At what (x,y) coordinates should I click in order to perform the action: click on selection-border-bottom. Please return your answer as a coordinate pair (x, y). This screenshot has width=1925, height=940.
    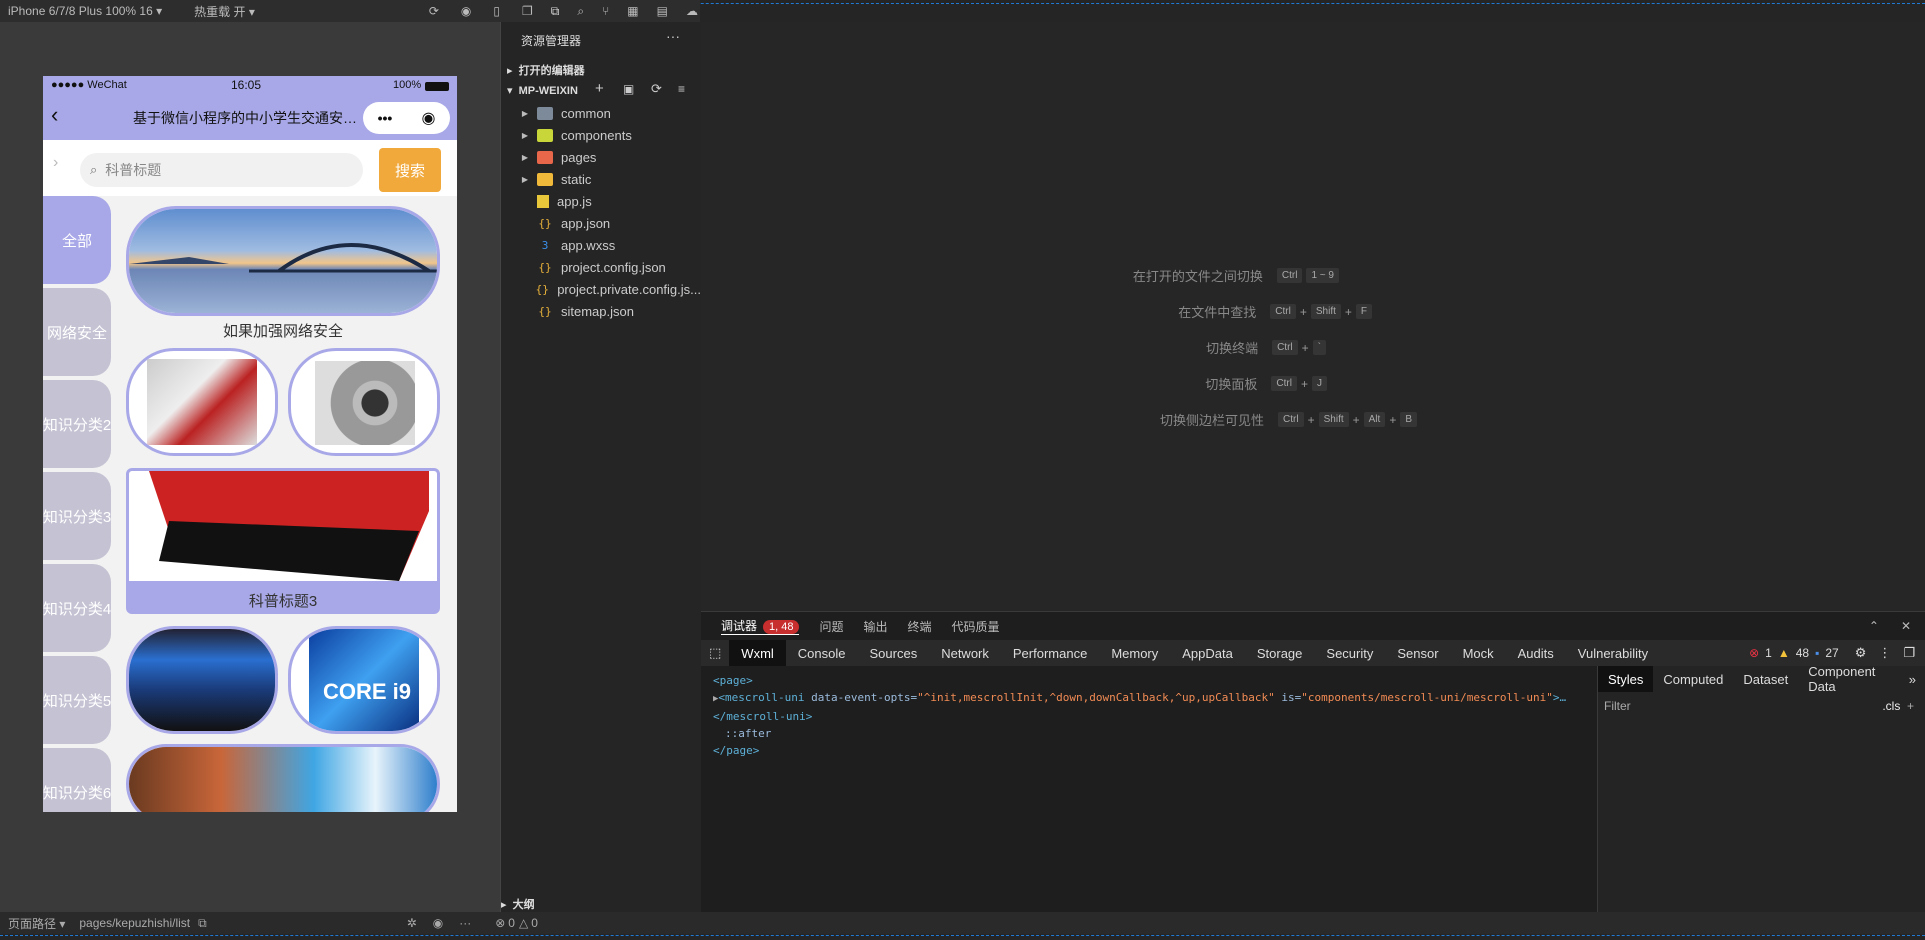
    Looking at the image, I should click on (962, 935).